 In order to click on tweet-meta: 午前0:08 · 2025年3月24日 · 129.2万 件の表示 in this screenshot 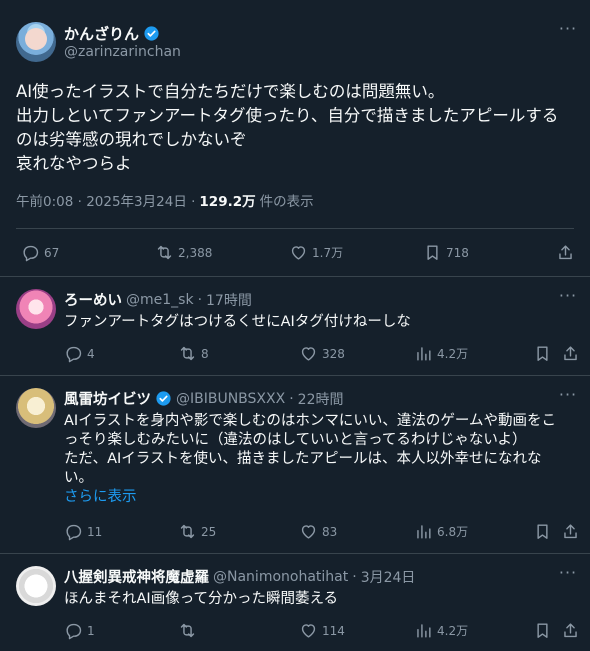, I will do `click(165, 200)`.